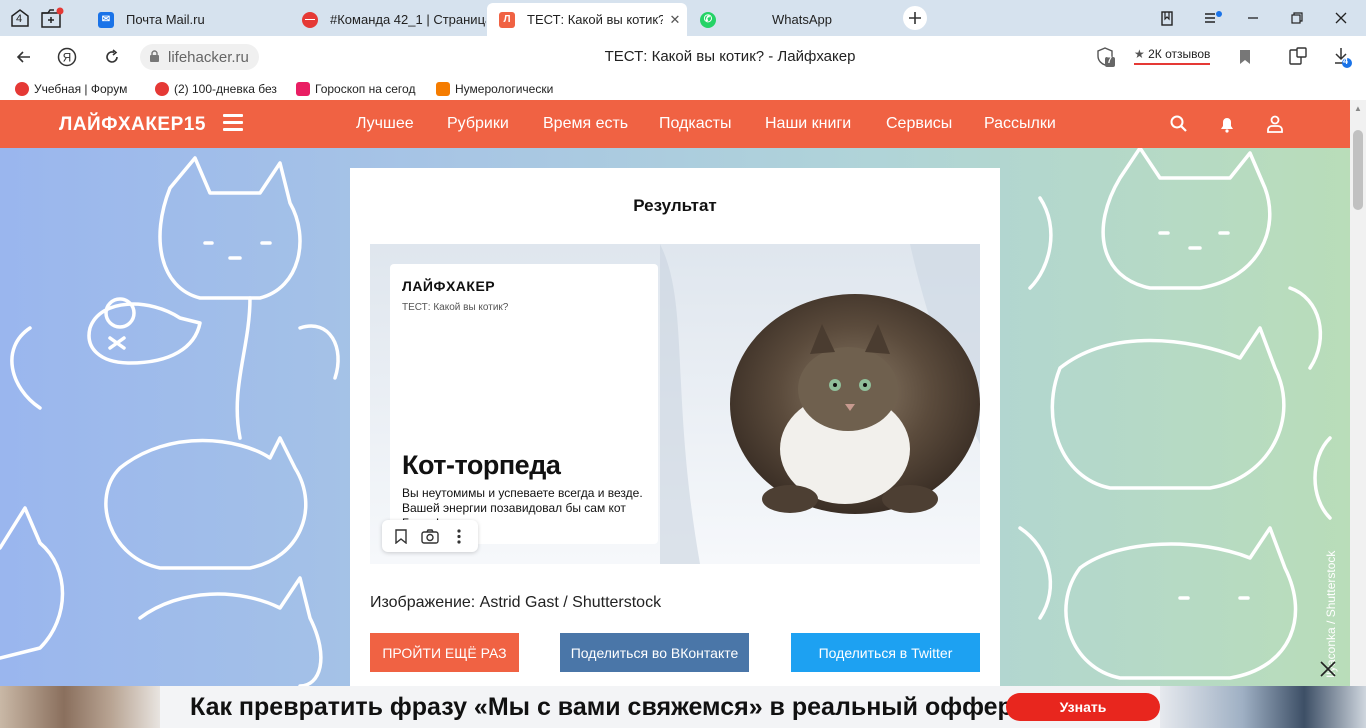  Describe the element at coordinates (360, 89) in the screenshot. I see `bookmark-horoscope: Гороскоп на сегод` at that location.